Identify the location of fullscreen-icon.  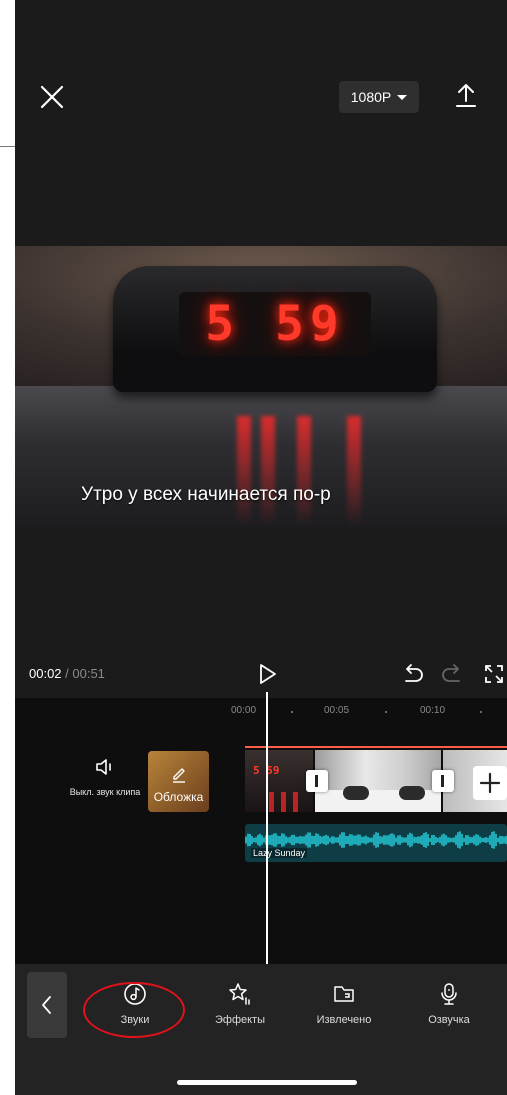
(494, 674).